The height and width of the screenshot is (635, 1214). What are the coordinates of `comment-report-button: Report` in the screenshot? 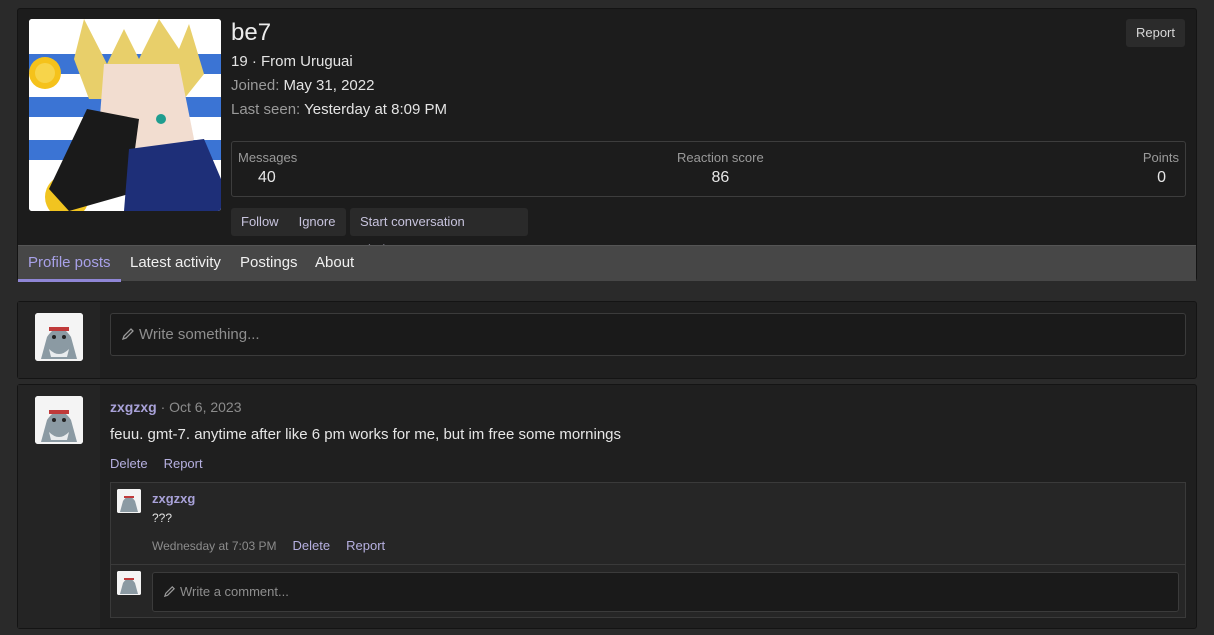 It's located at (365, 545).